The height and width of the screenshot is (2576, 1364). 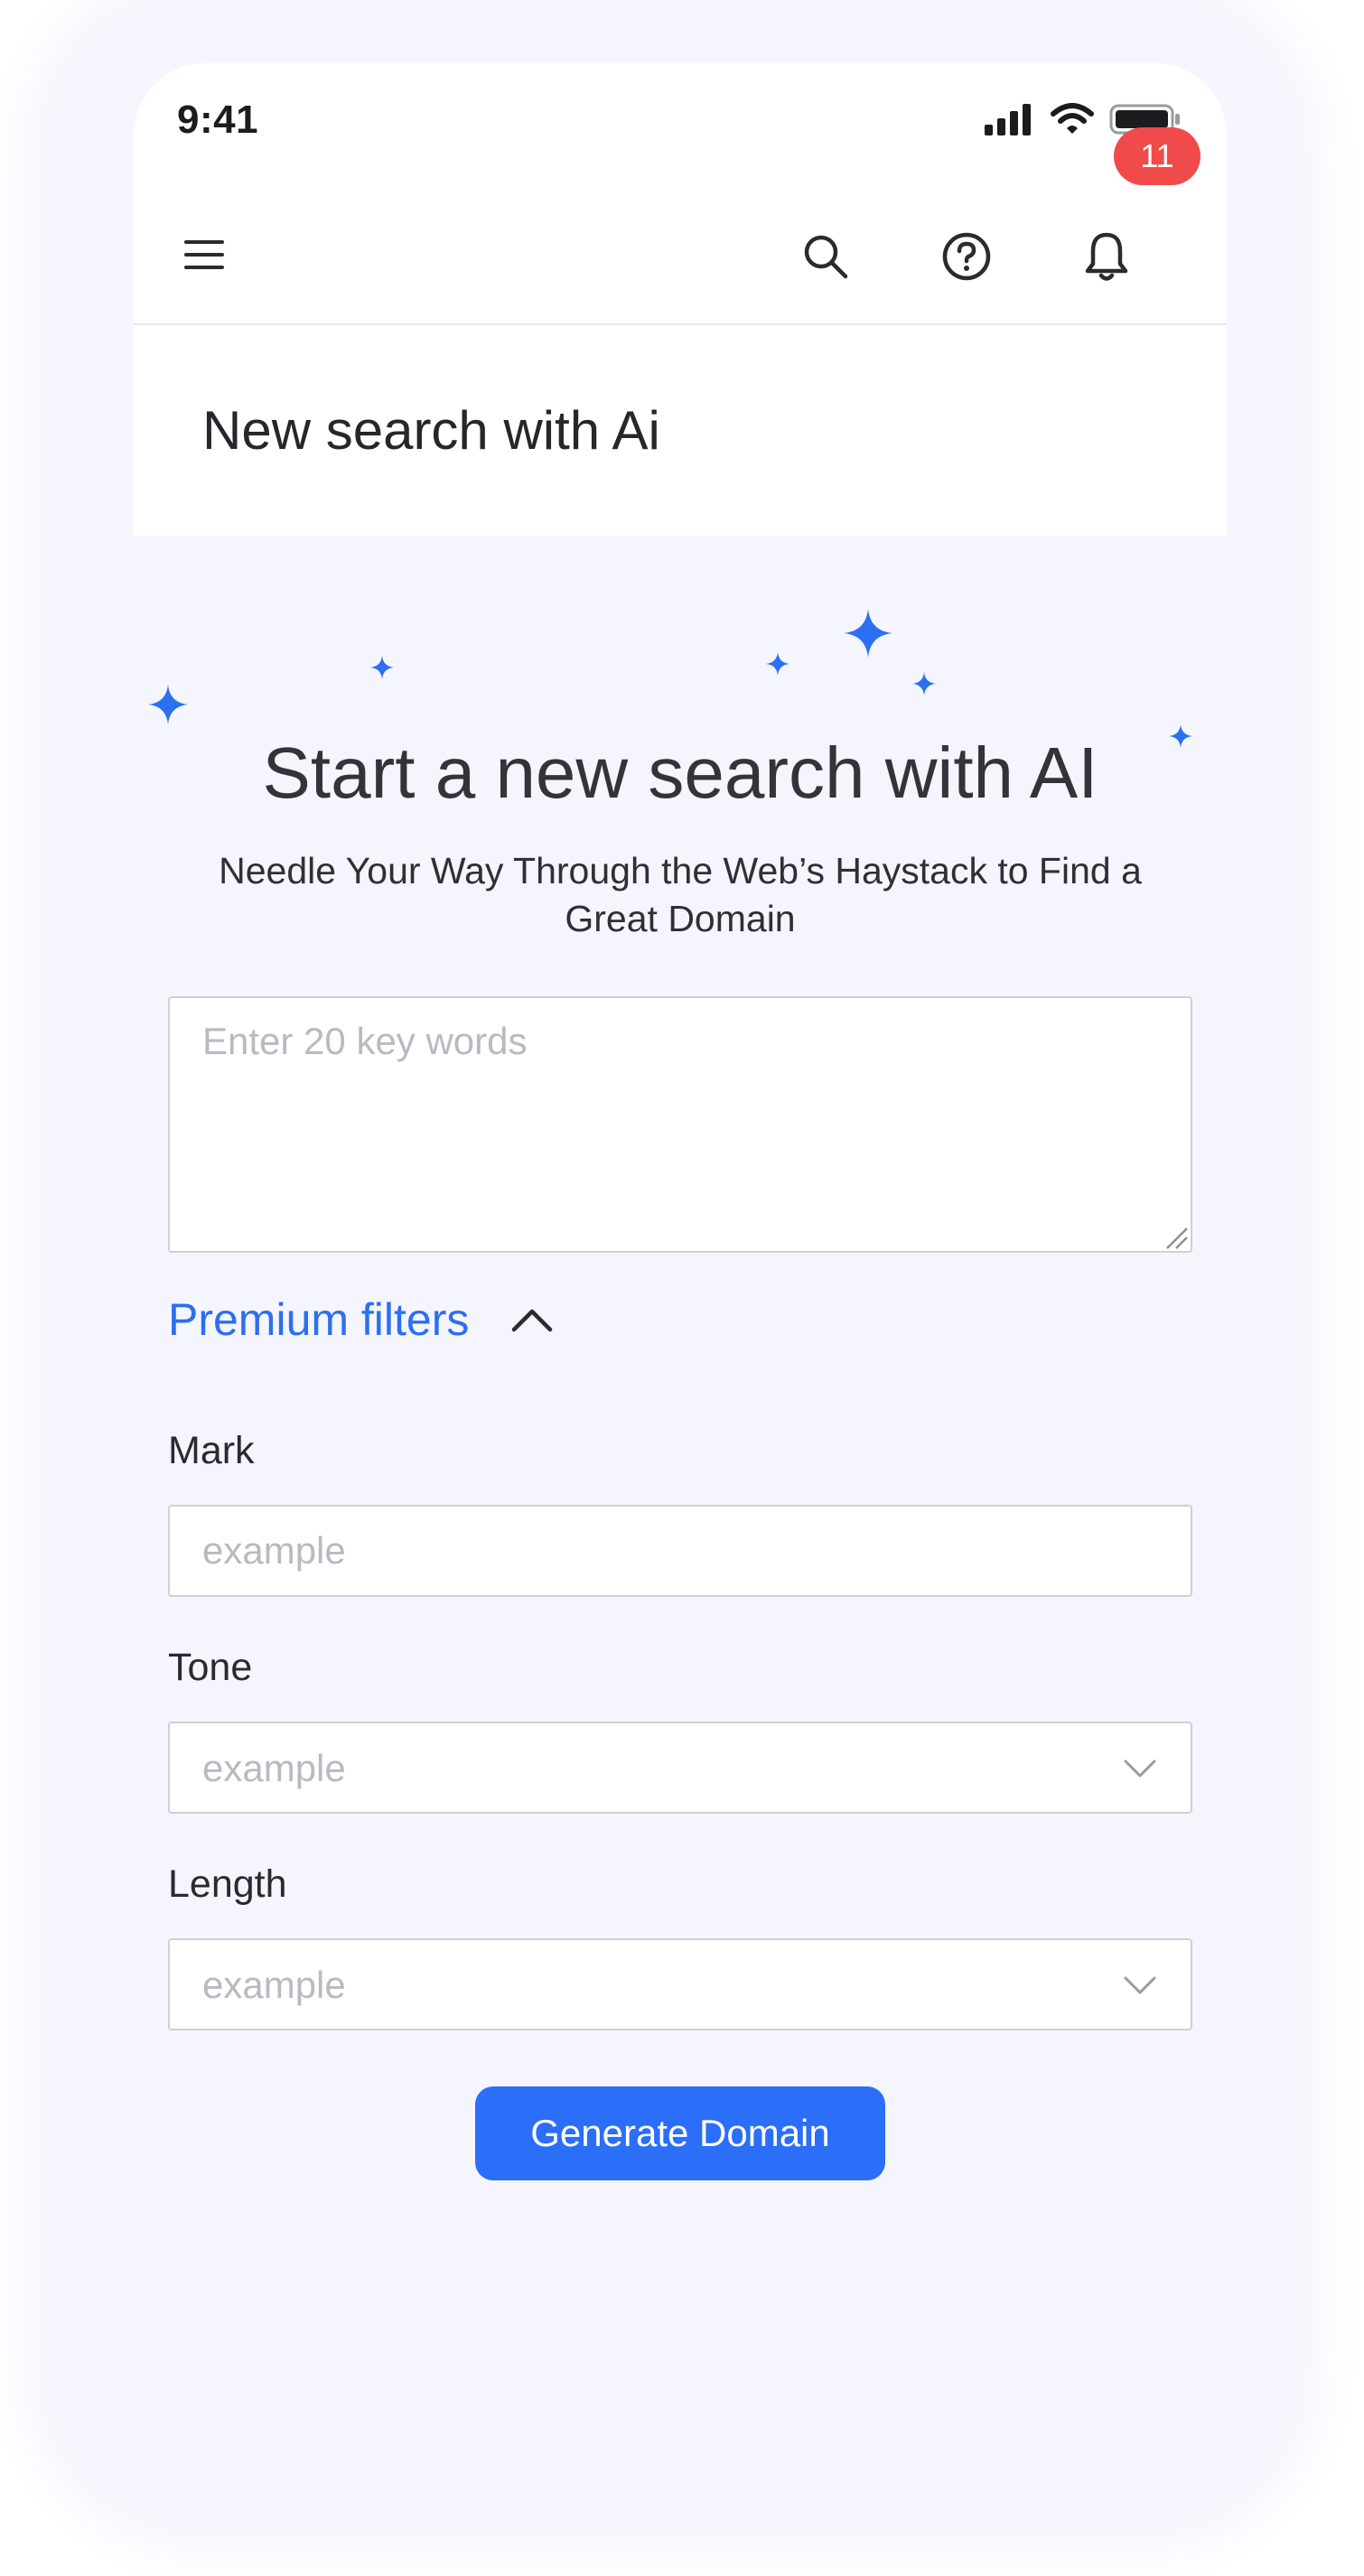 I want to click on status-time: 9:41, so click(x=218, y=120).